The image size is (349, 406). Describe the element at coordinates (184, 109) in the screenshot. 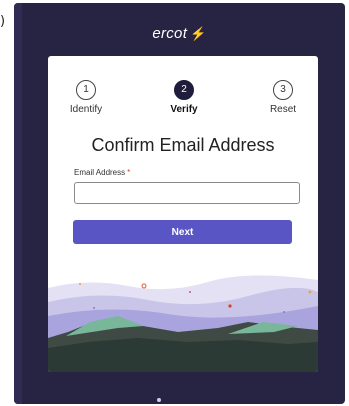

I see `step-label: Verify` at that location.